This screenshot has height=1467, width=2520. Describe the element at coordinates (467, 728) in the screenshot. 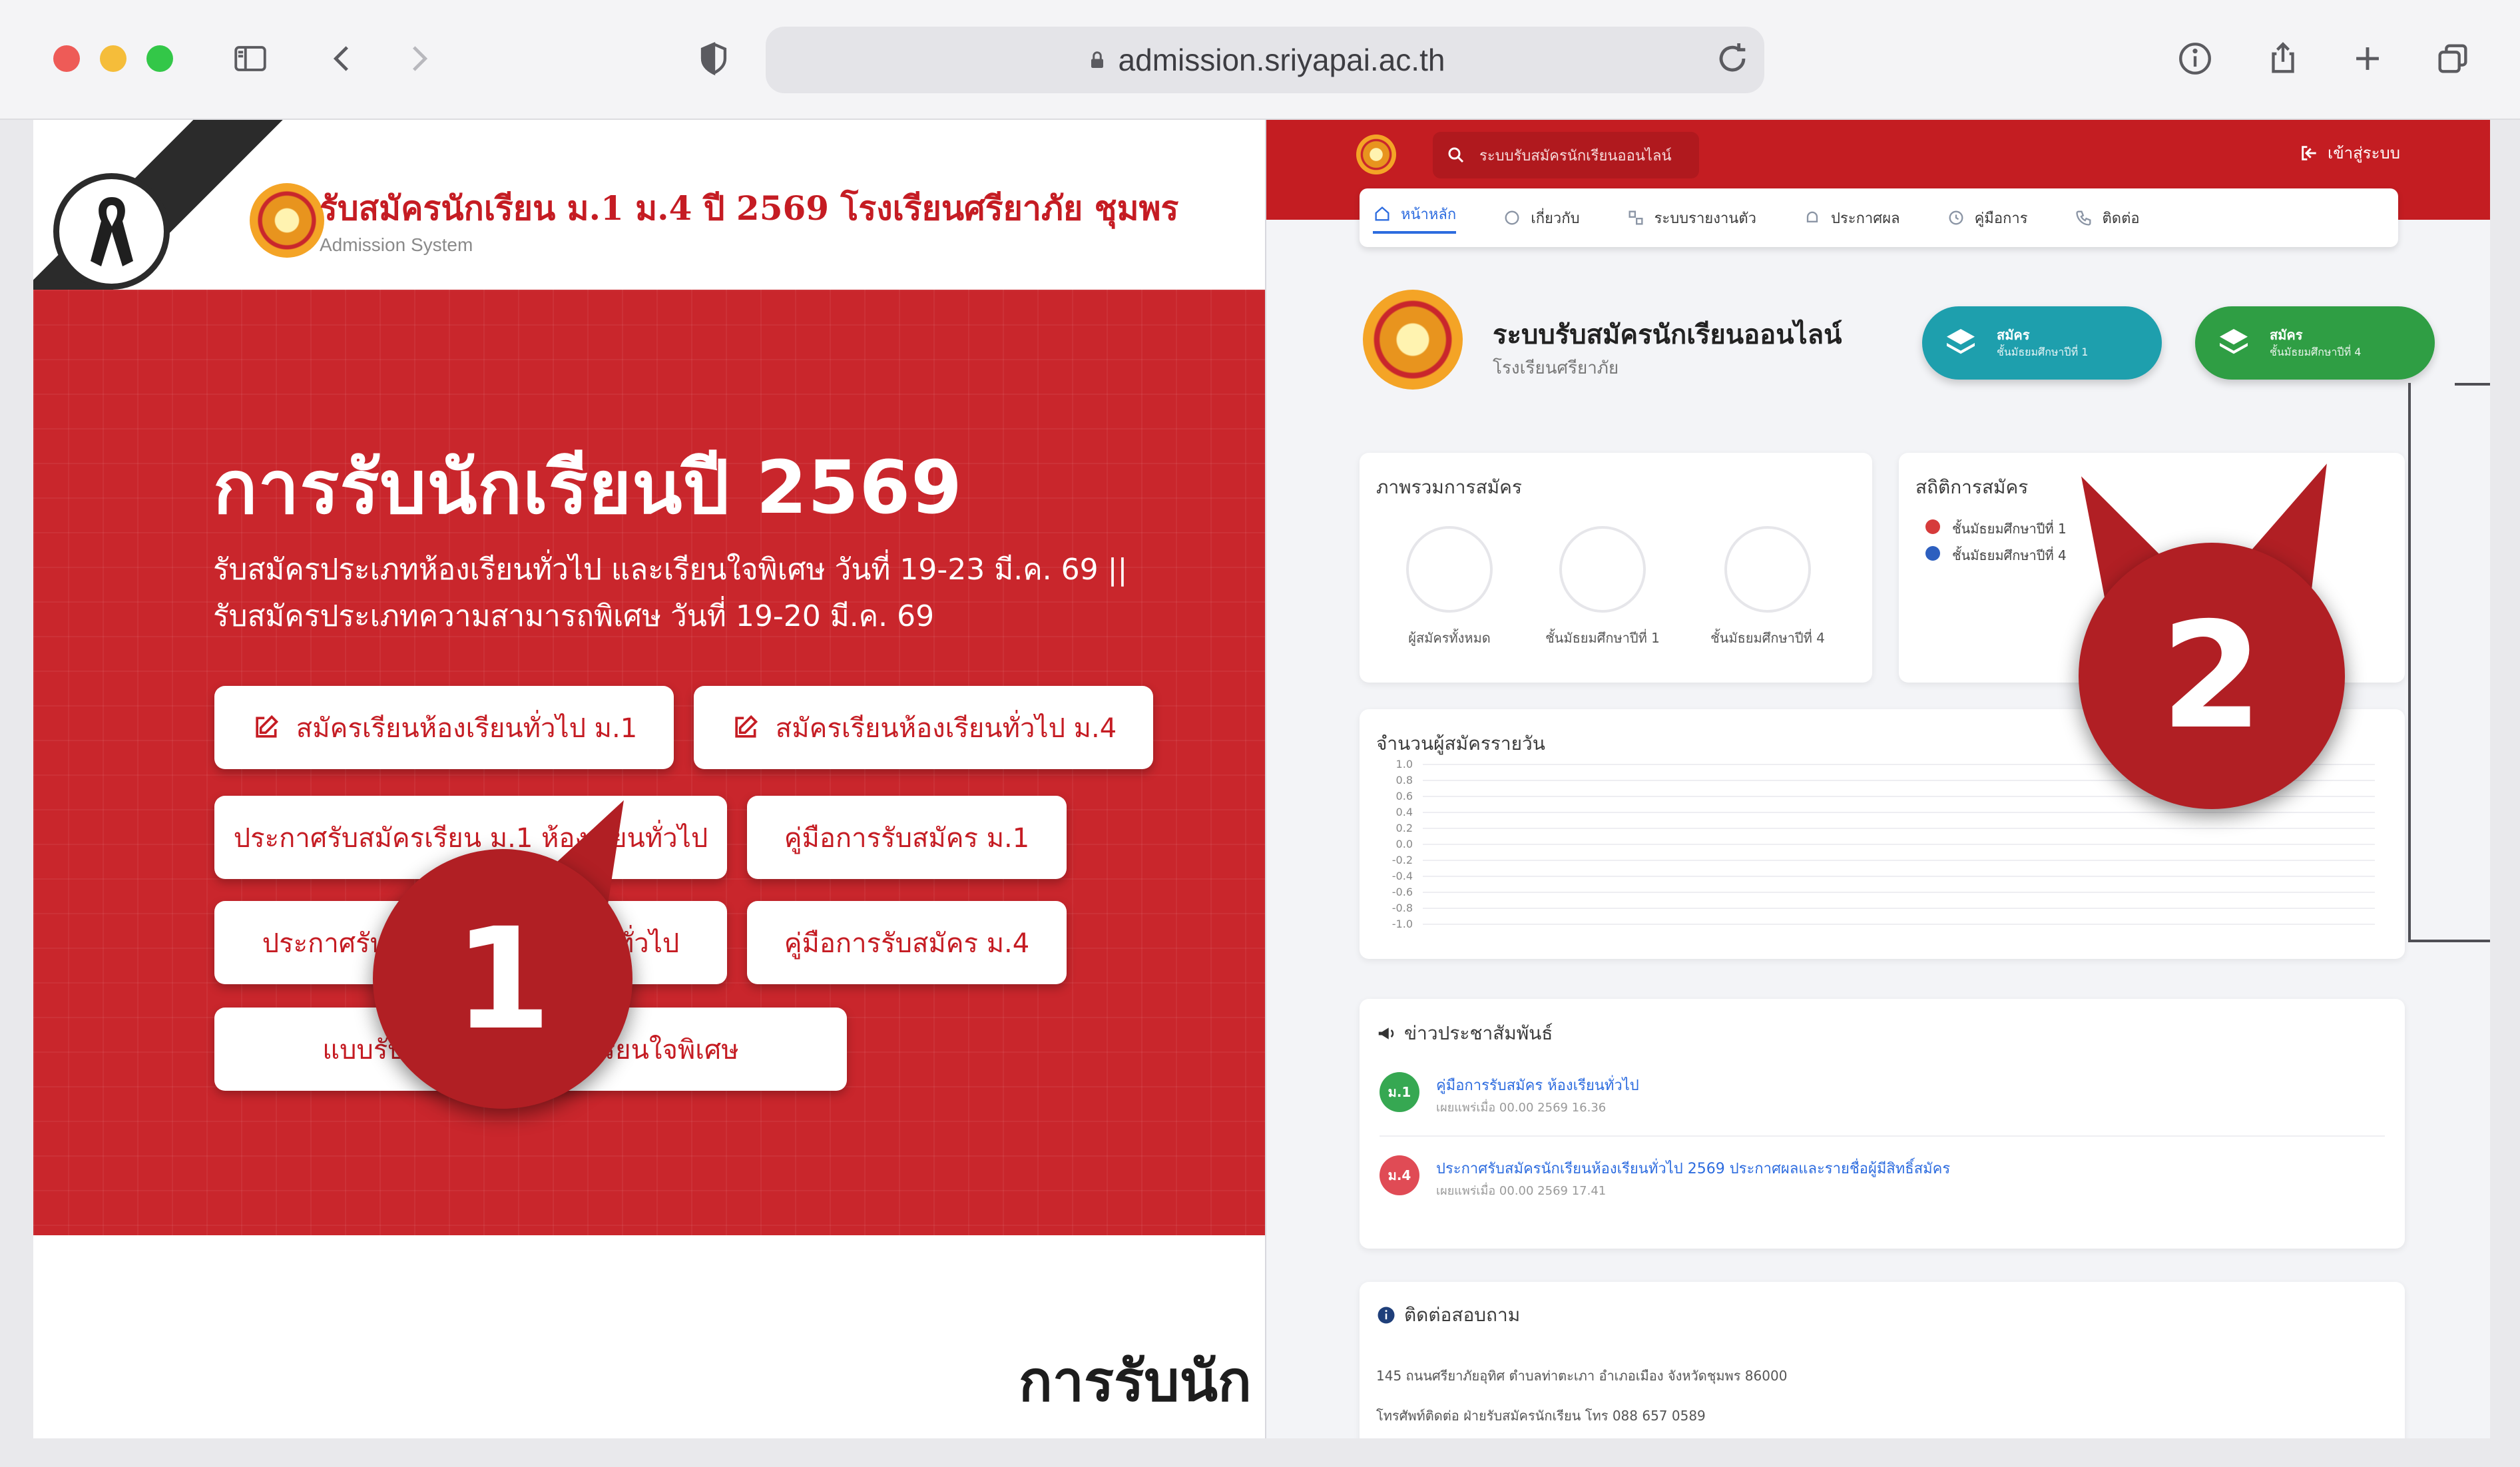

I see `apply-m1-label: สมัครเรียนห้องเรียนทั่วไป ม.1` at that location.